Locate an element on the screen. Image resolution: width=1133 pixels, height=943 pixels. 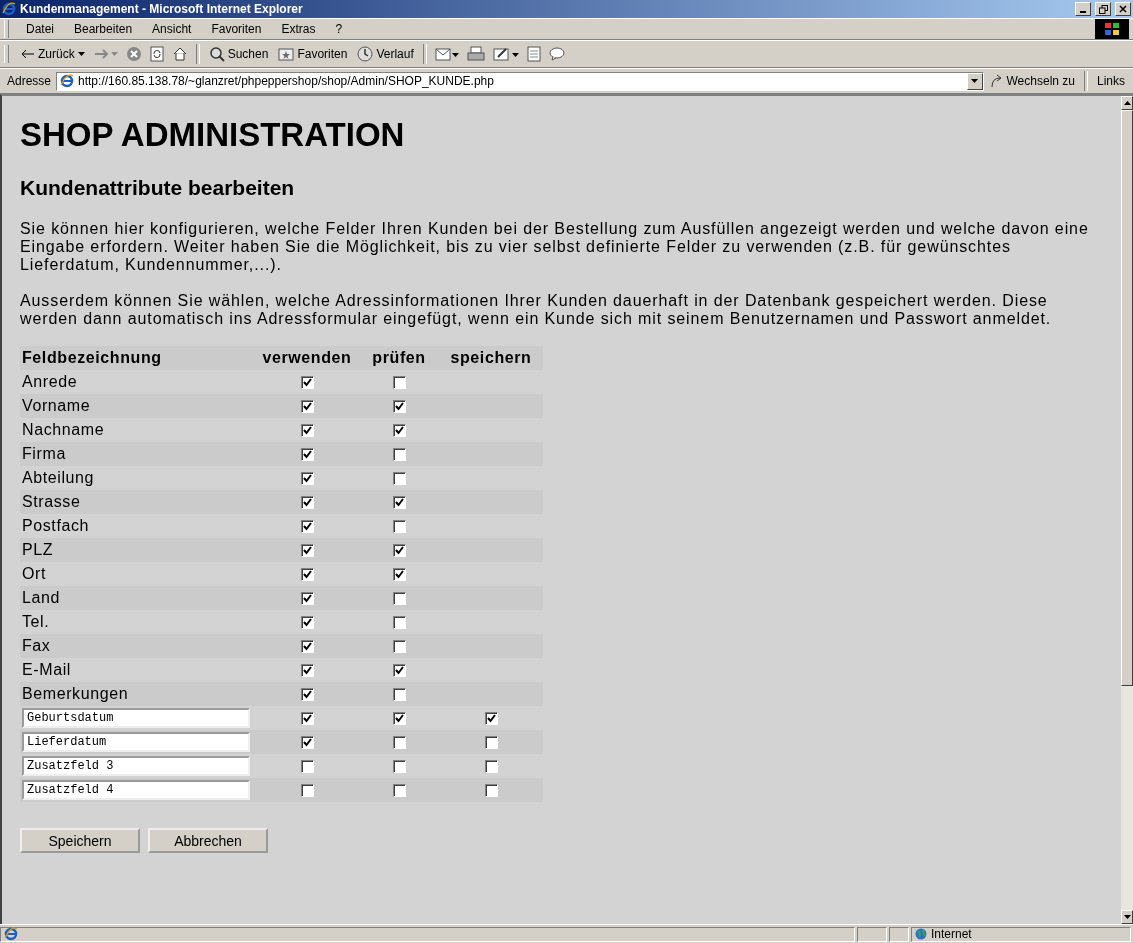
close-button is located at coordinates (1123, 9).